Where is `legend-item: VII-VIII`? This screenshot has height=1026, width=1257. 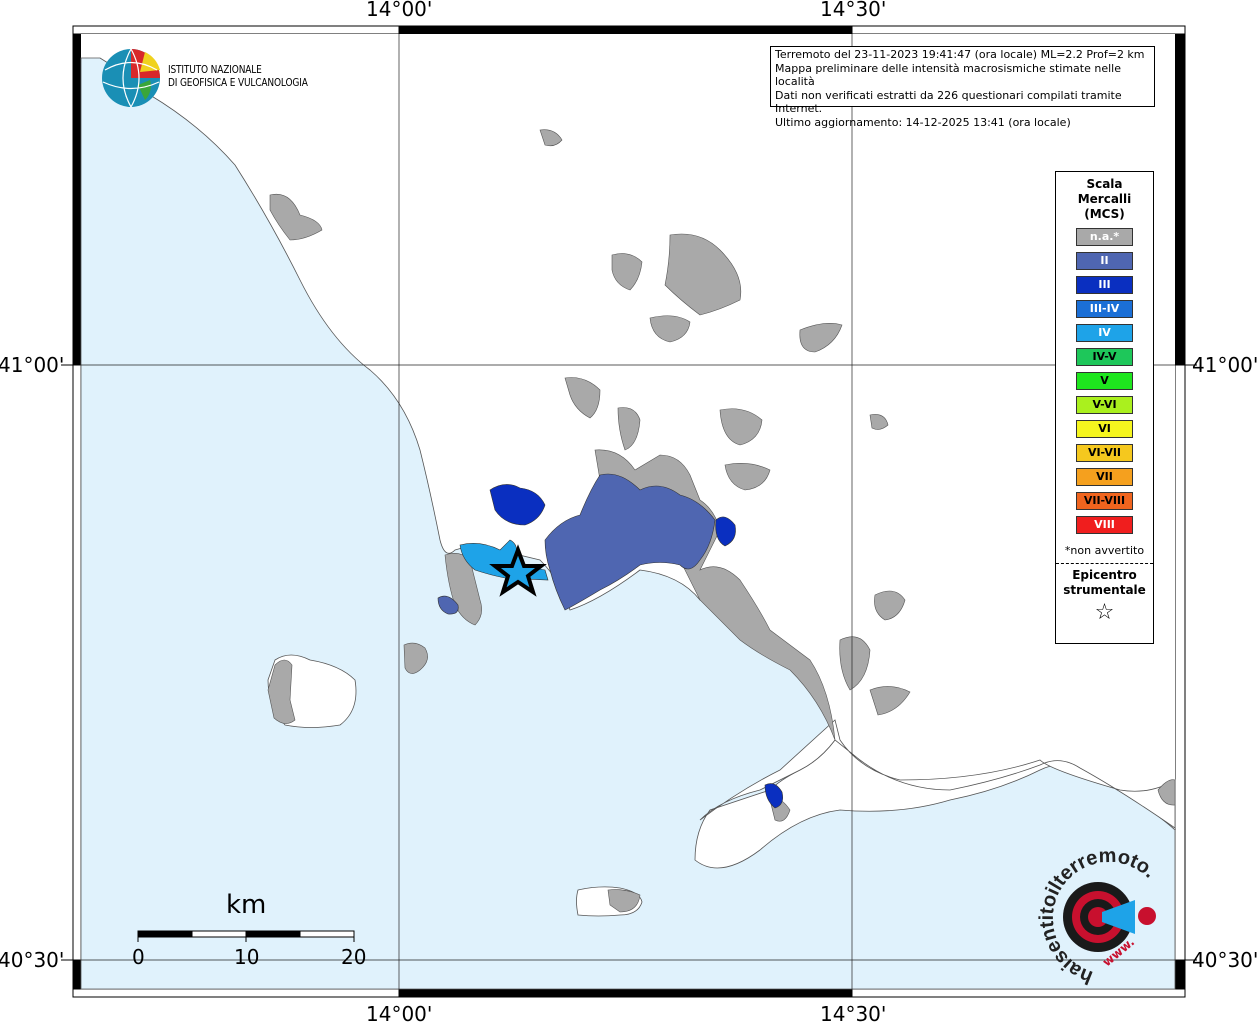
legend-item: VII-VIII is located at coordinates (1104, 501).